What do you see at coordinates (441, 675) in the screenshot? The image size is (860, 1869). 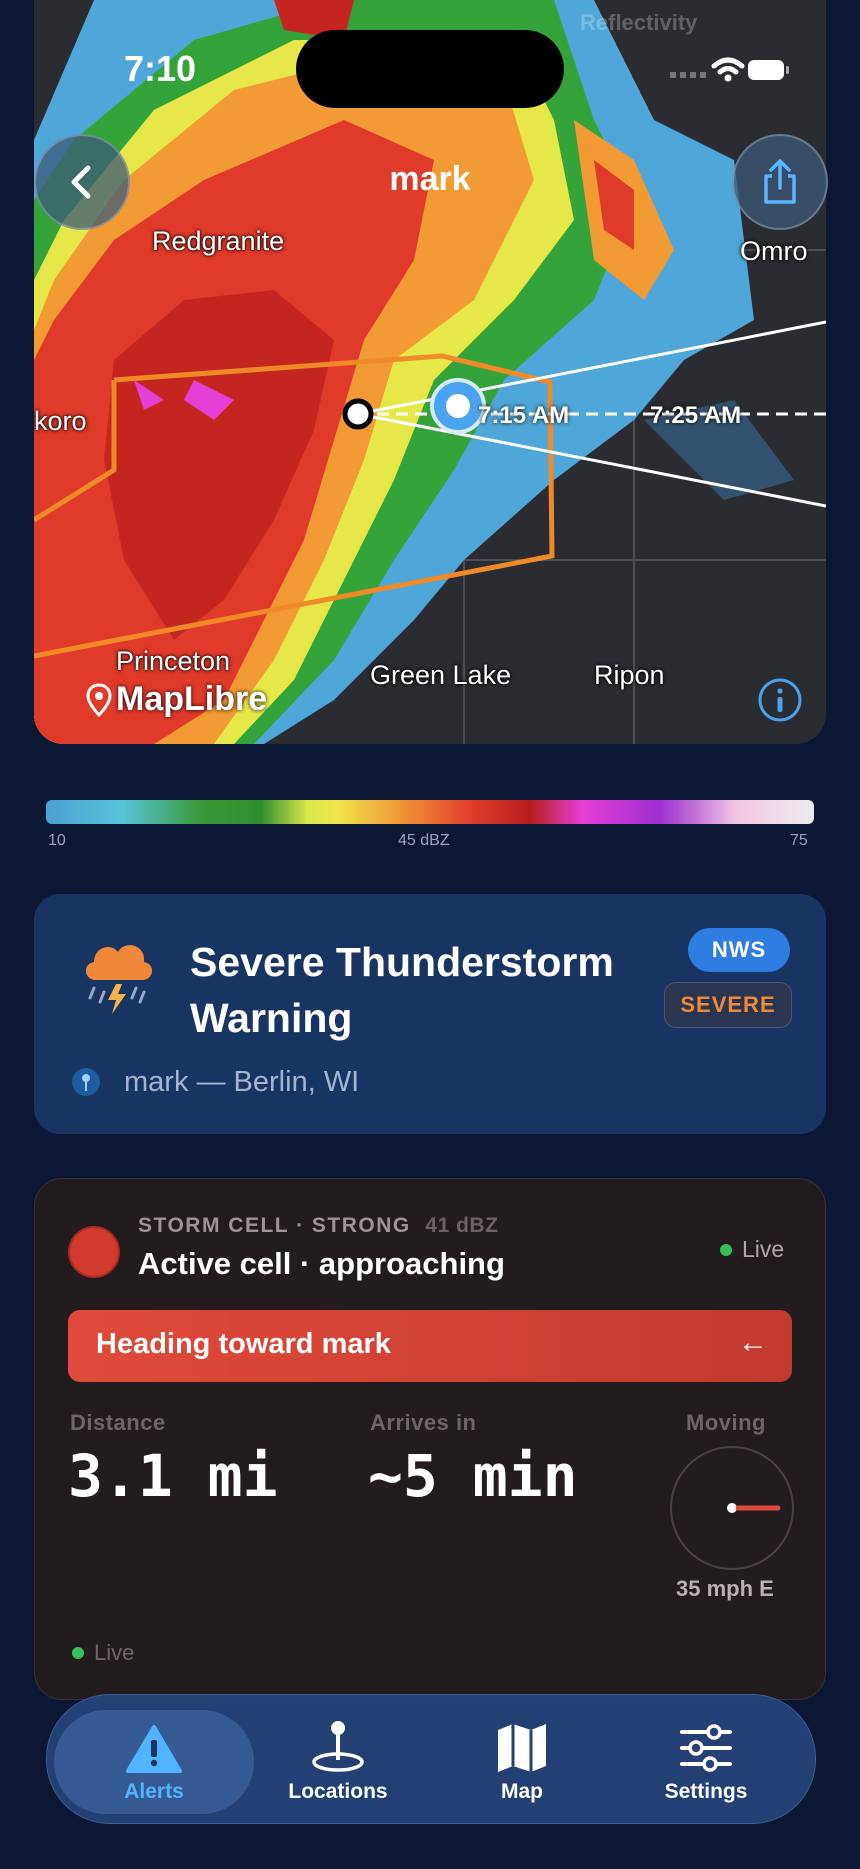 I see `place-label: Green Lake` at bounding box center [441, 675].